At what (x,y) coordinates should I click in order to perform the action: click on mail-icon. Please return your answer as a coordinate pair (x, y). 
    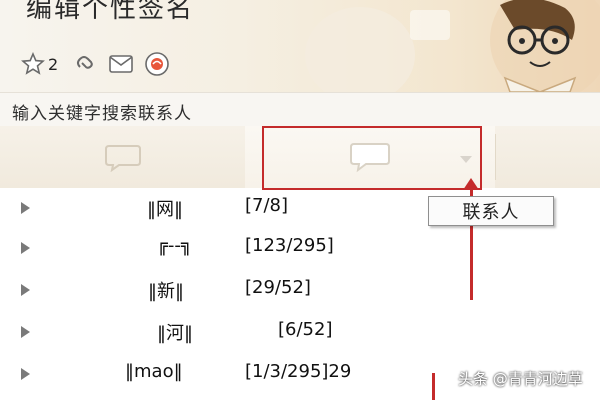
    Looking at the image, I should click on (121, 64).